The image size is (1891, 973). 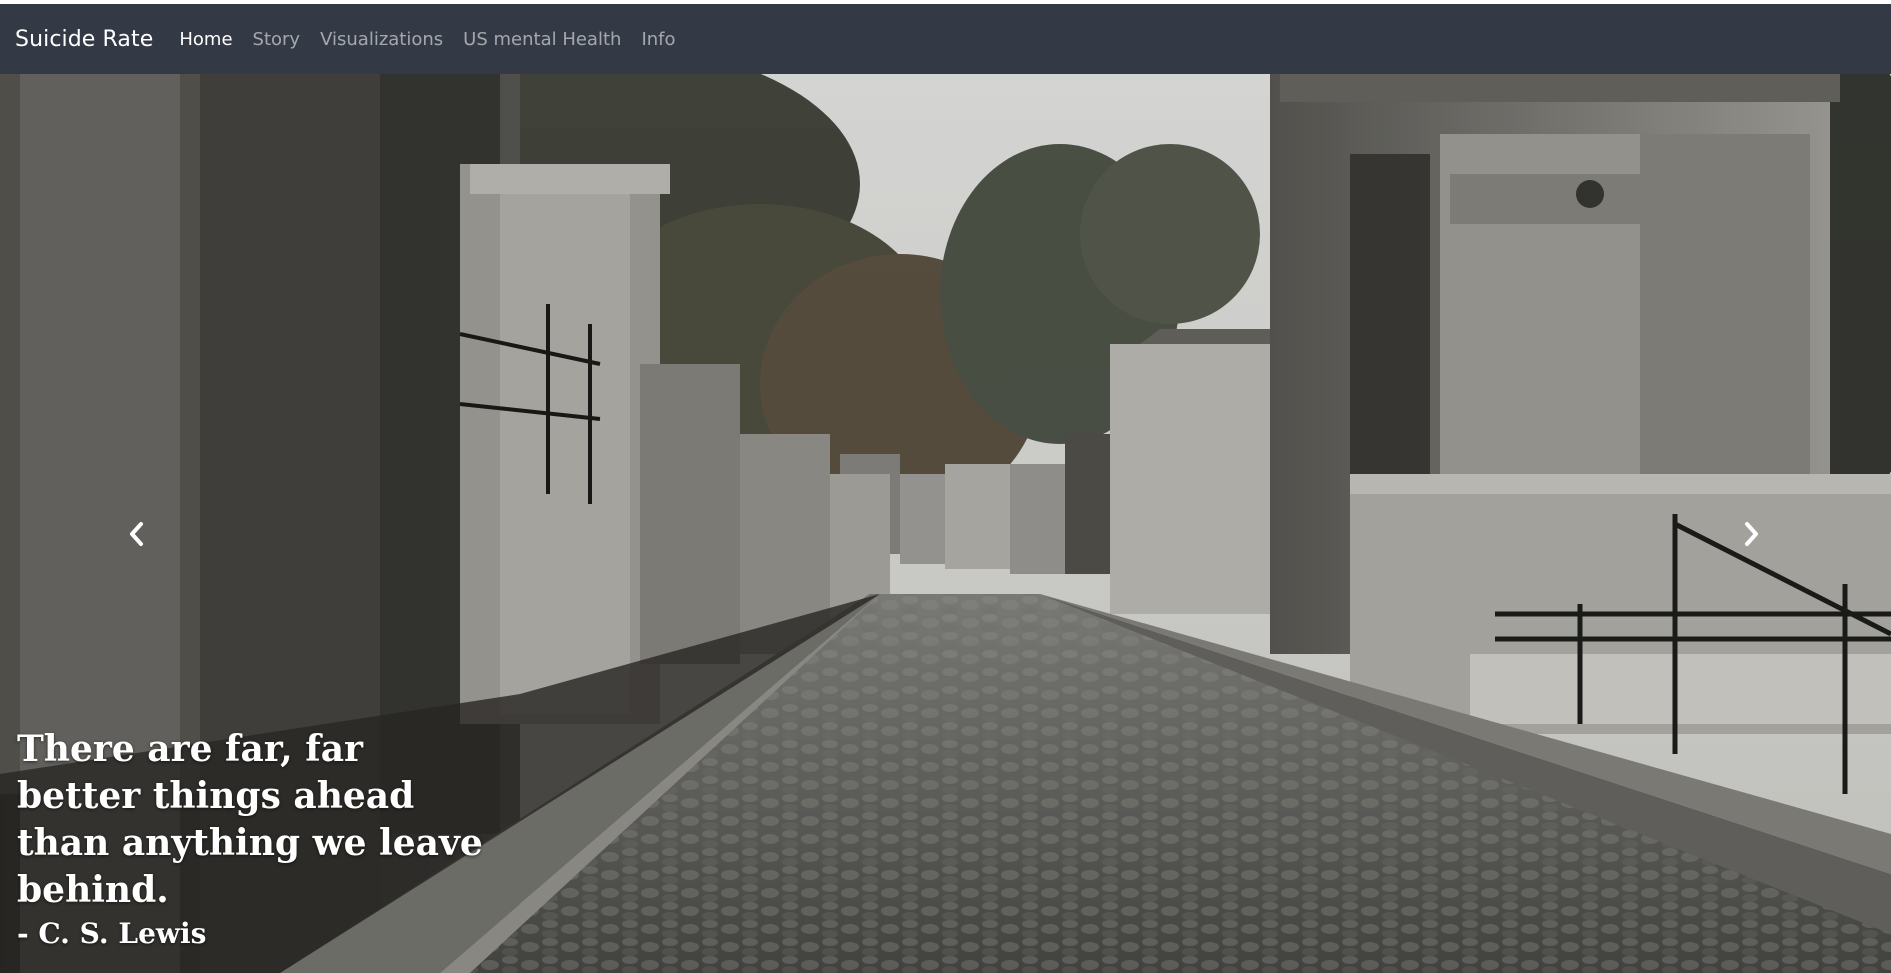 What do you see at coordinates (84, 39) in the screenshot?
I see `navbar-brand: Suicide Rate` at bounding box center [84, 39].